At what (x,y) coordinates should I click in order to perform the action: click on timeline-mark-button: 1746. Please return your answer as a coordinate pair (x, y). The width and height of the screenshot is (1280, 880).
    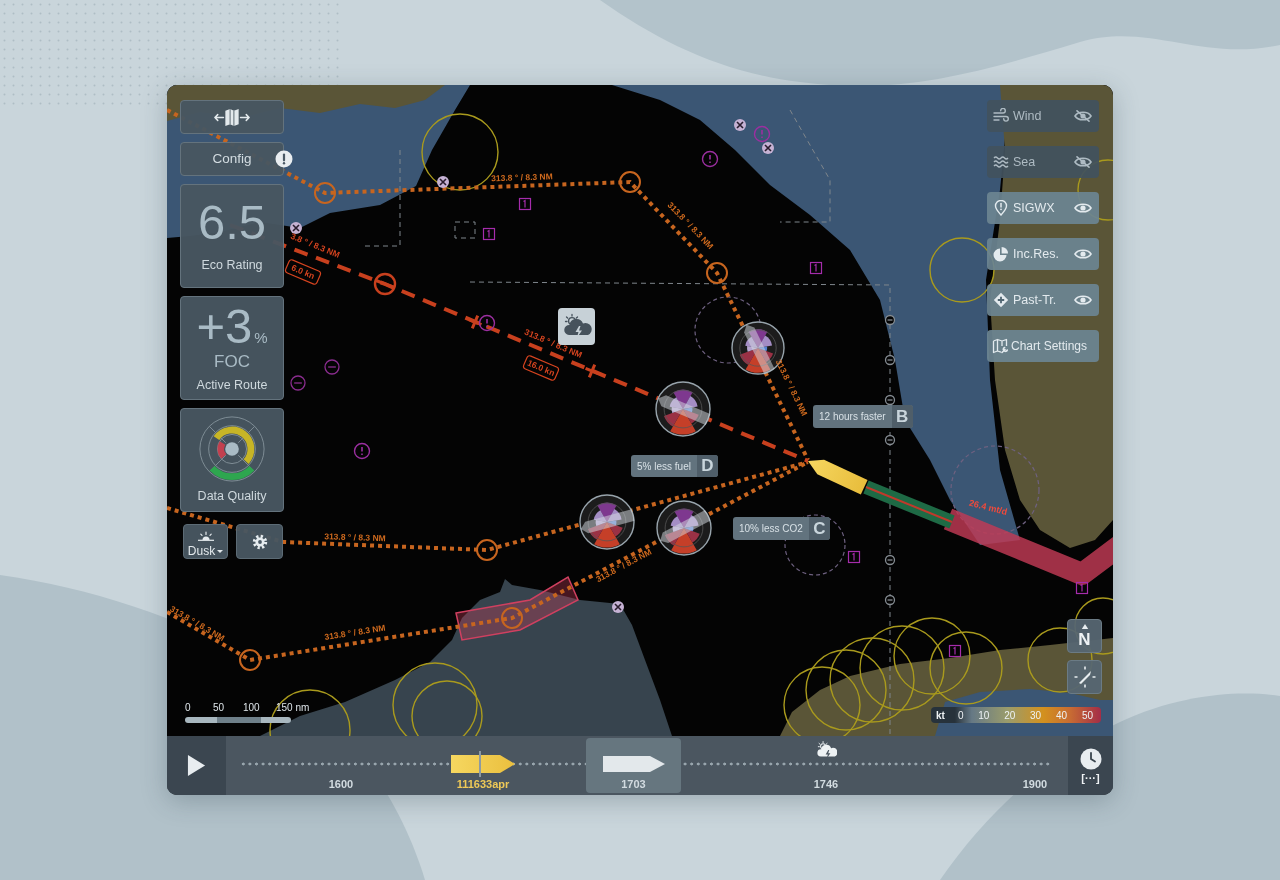
    Looking at the image, I should click on (826, 765).